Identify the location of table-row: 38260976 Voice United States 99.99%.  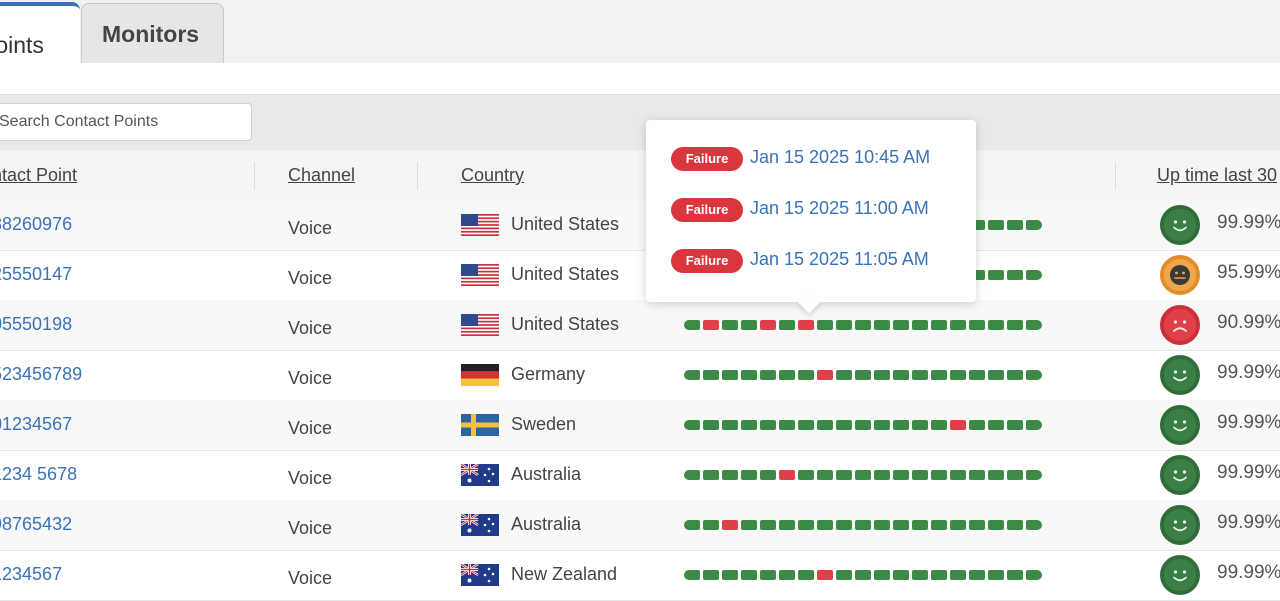
(640, 225).